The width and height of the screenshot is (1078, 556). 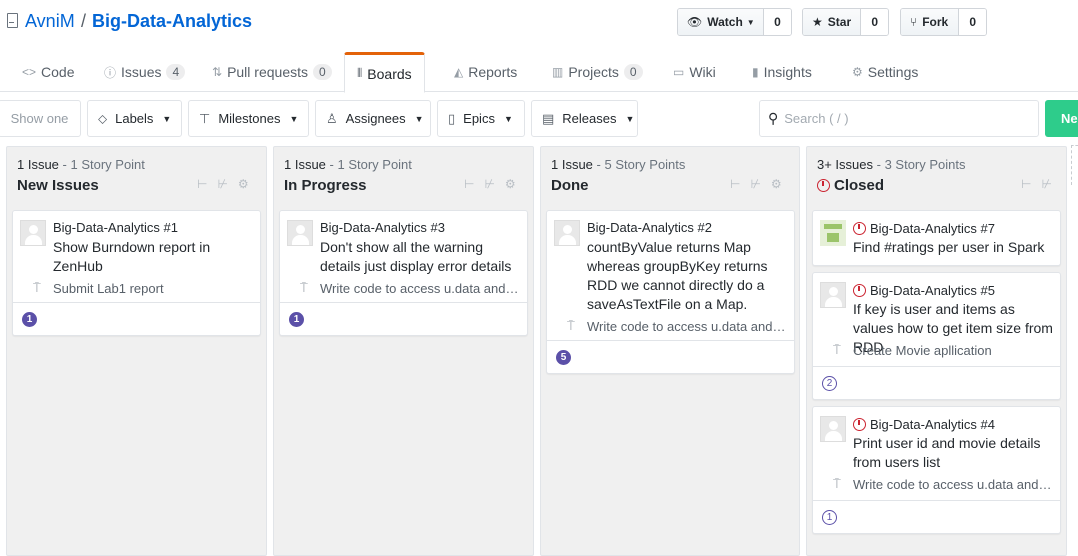 What do you see at coordinates (360, 73) in the screenshot?
I see `board-icon: ⦀` at bounding box center [360, 73].